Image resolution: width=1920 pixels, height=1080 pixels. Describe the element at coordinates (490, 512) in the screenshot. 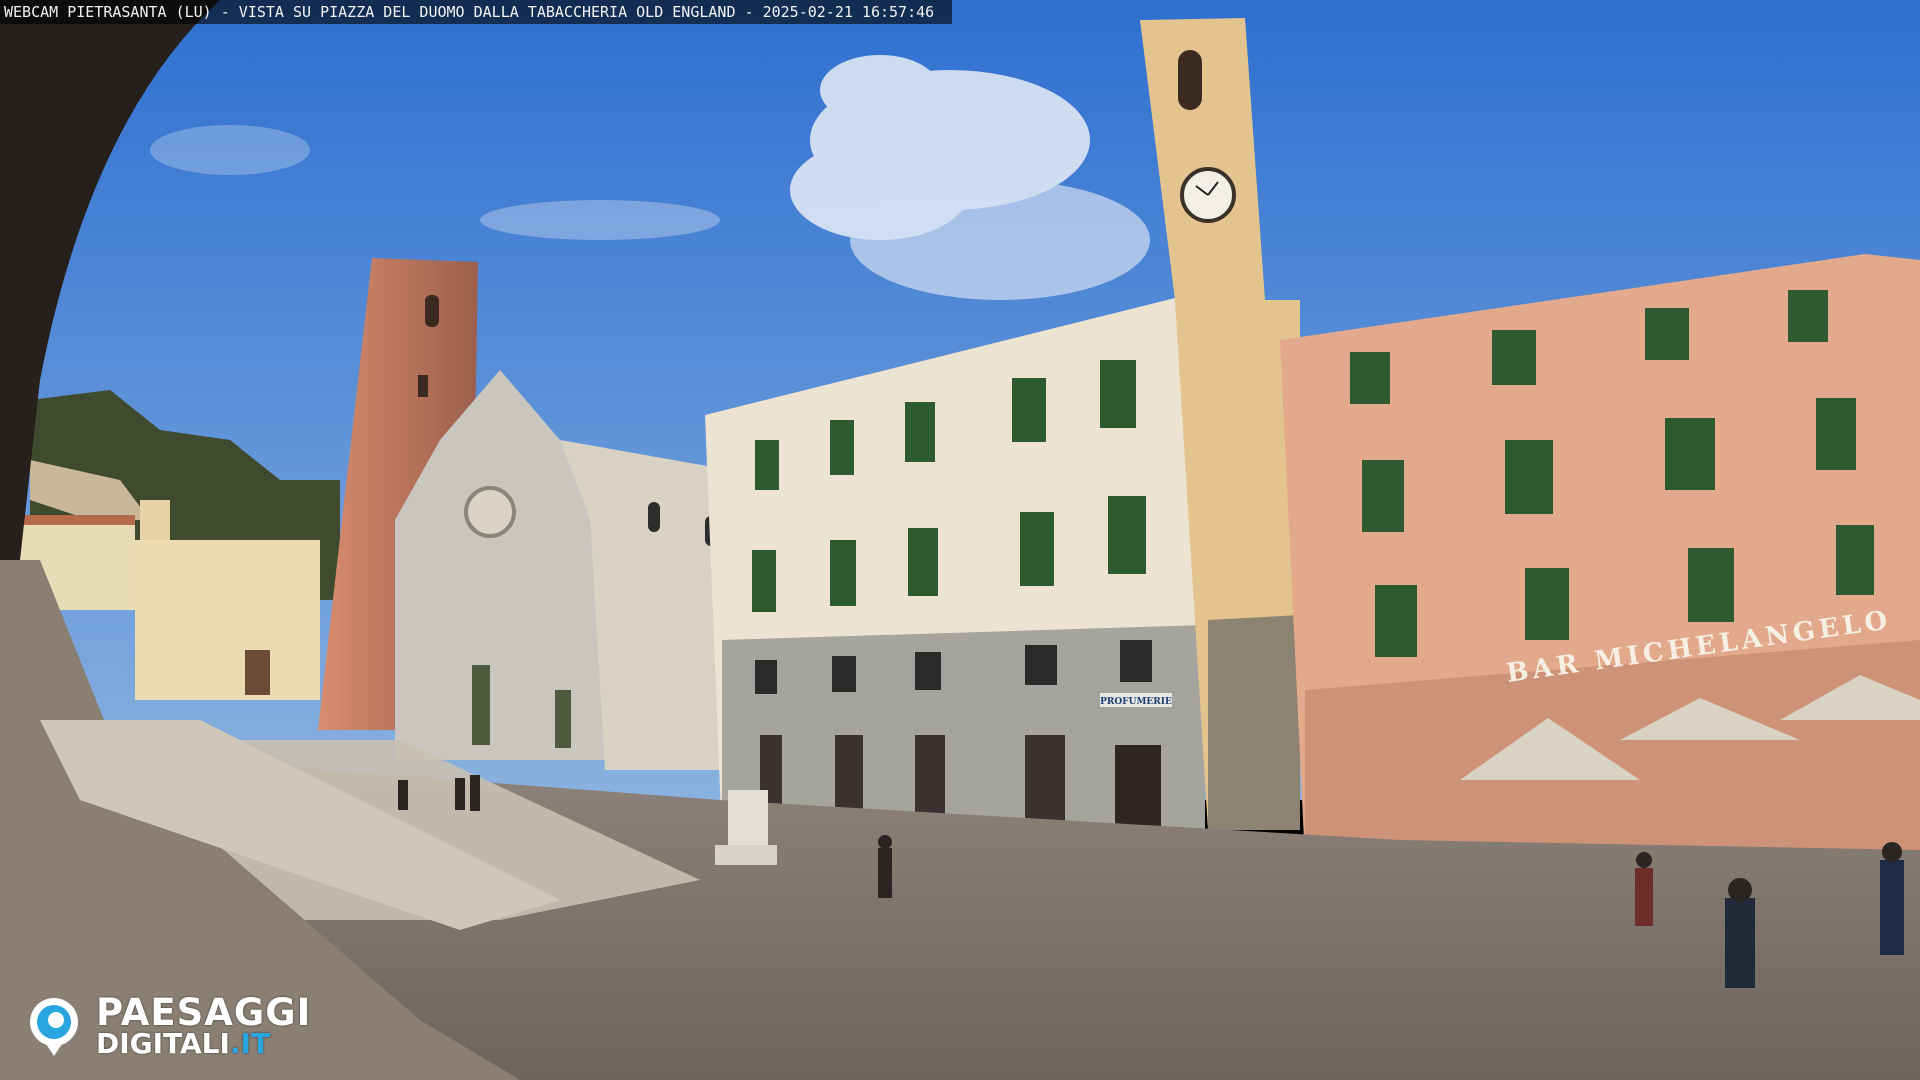

I see `rose-window` at that location.